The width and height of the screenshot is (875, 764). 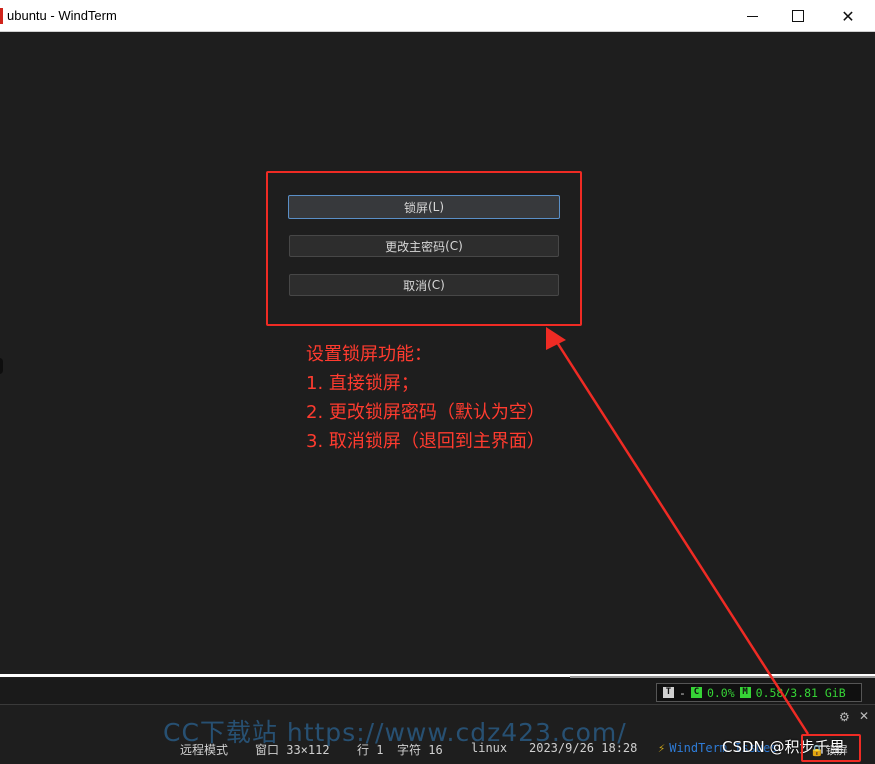 I want to click on panel-divider, so click(x=437, y=704).